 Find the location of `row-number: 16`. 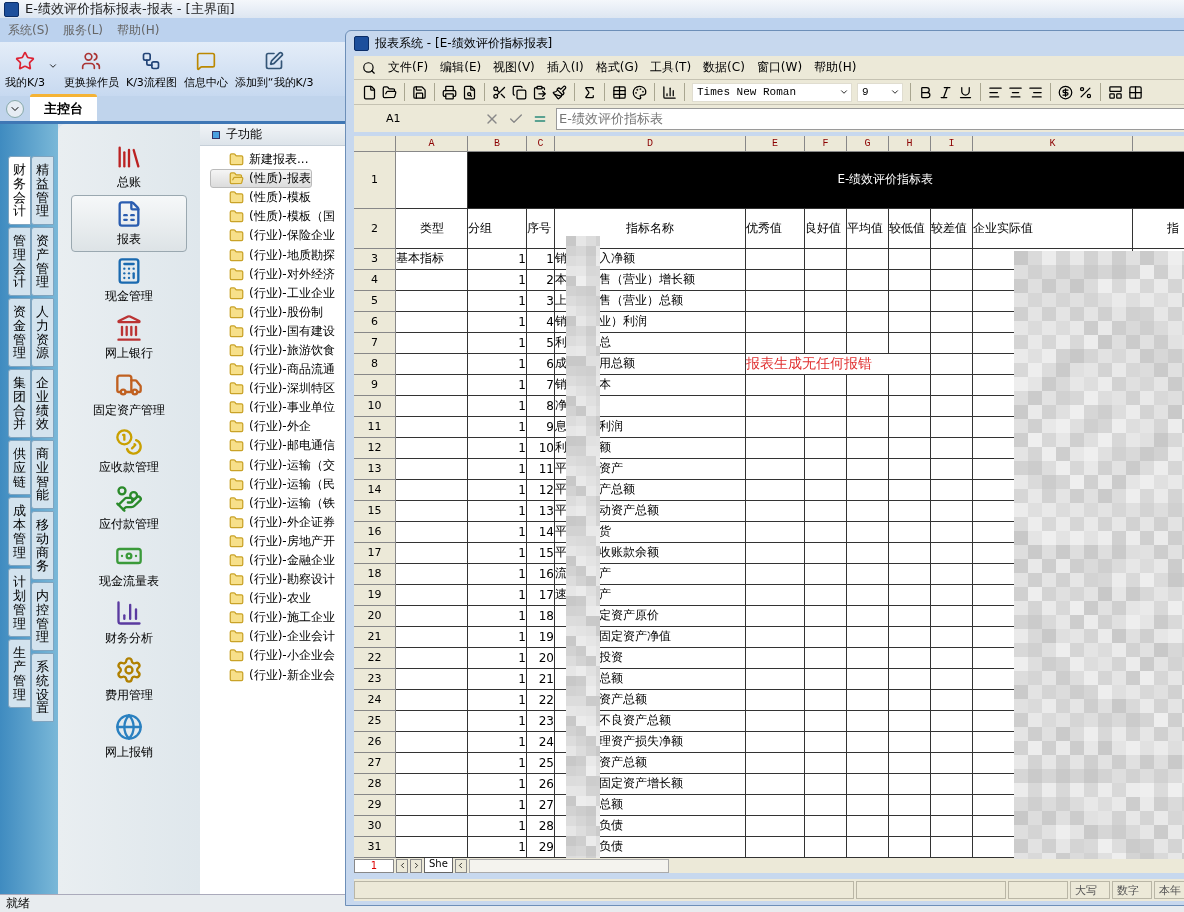

row-number: 16 is located at coordinates (375, 532).